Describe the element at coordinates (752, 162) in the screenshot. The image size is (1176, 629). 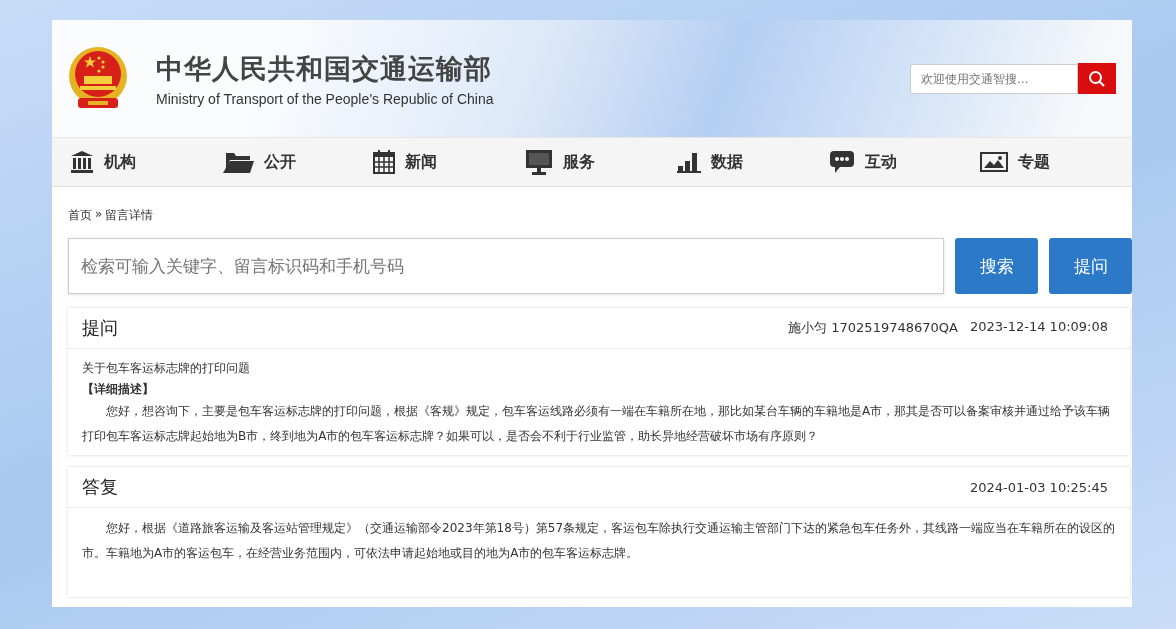
I see `nav-item: 数据` at that location.